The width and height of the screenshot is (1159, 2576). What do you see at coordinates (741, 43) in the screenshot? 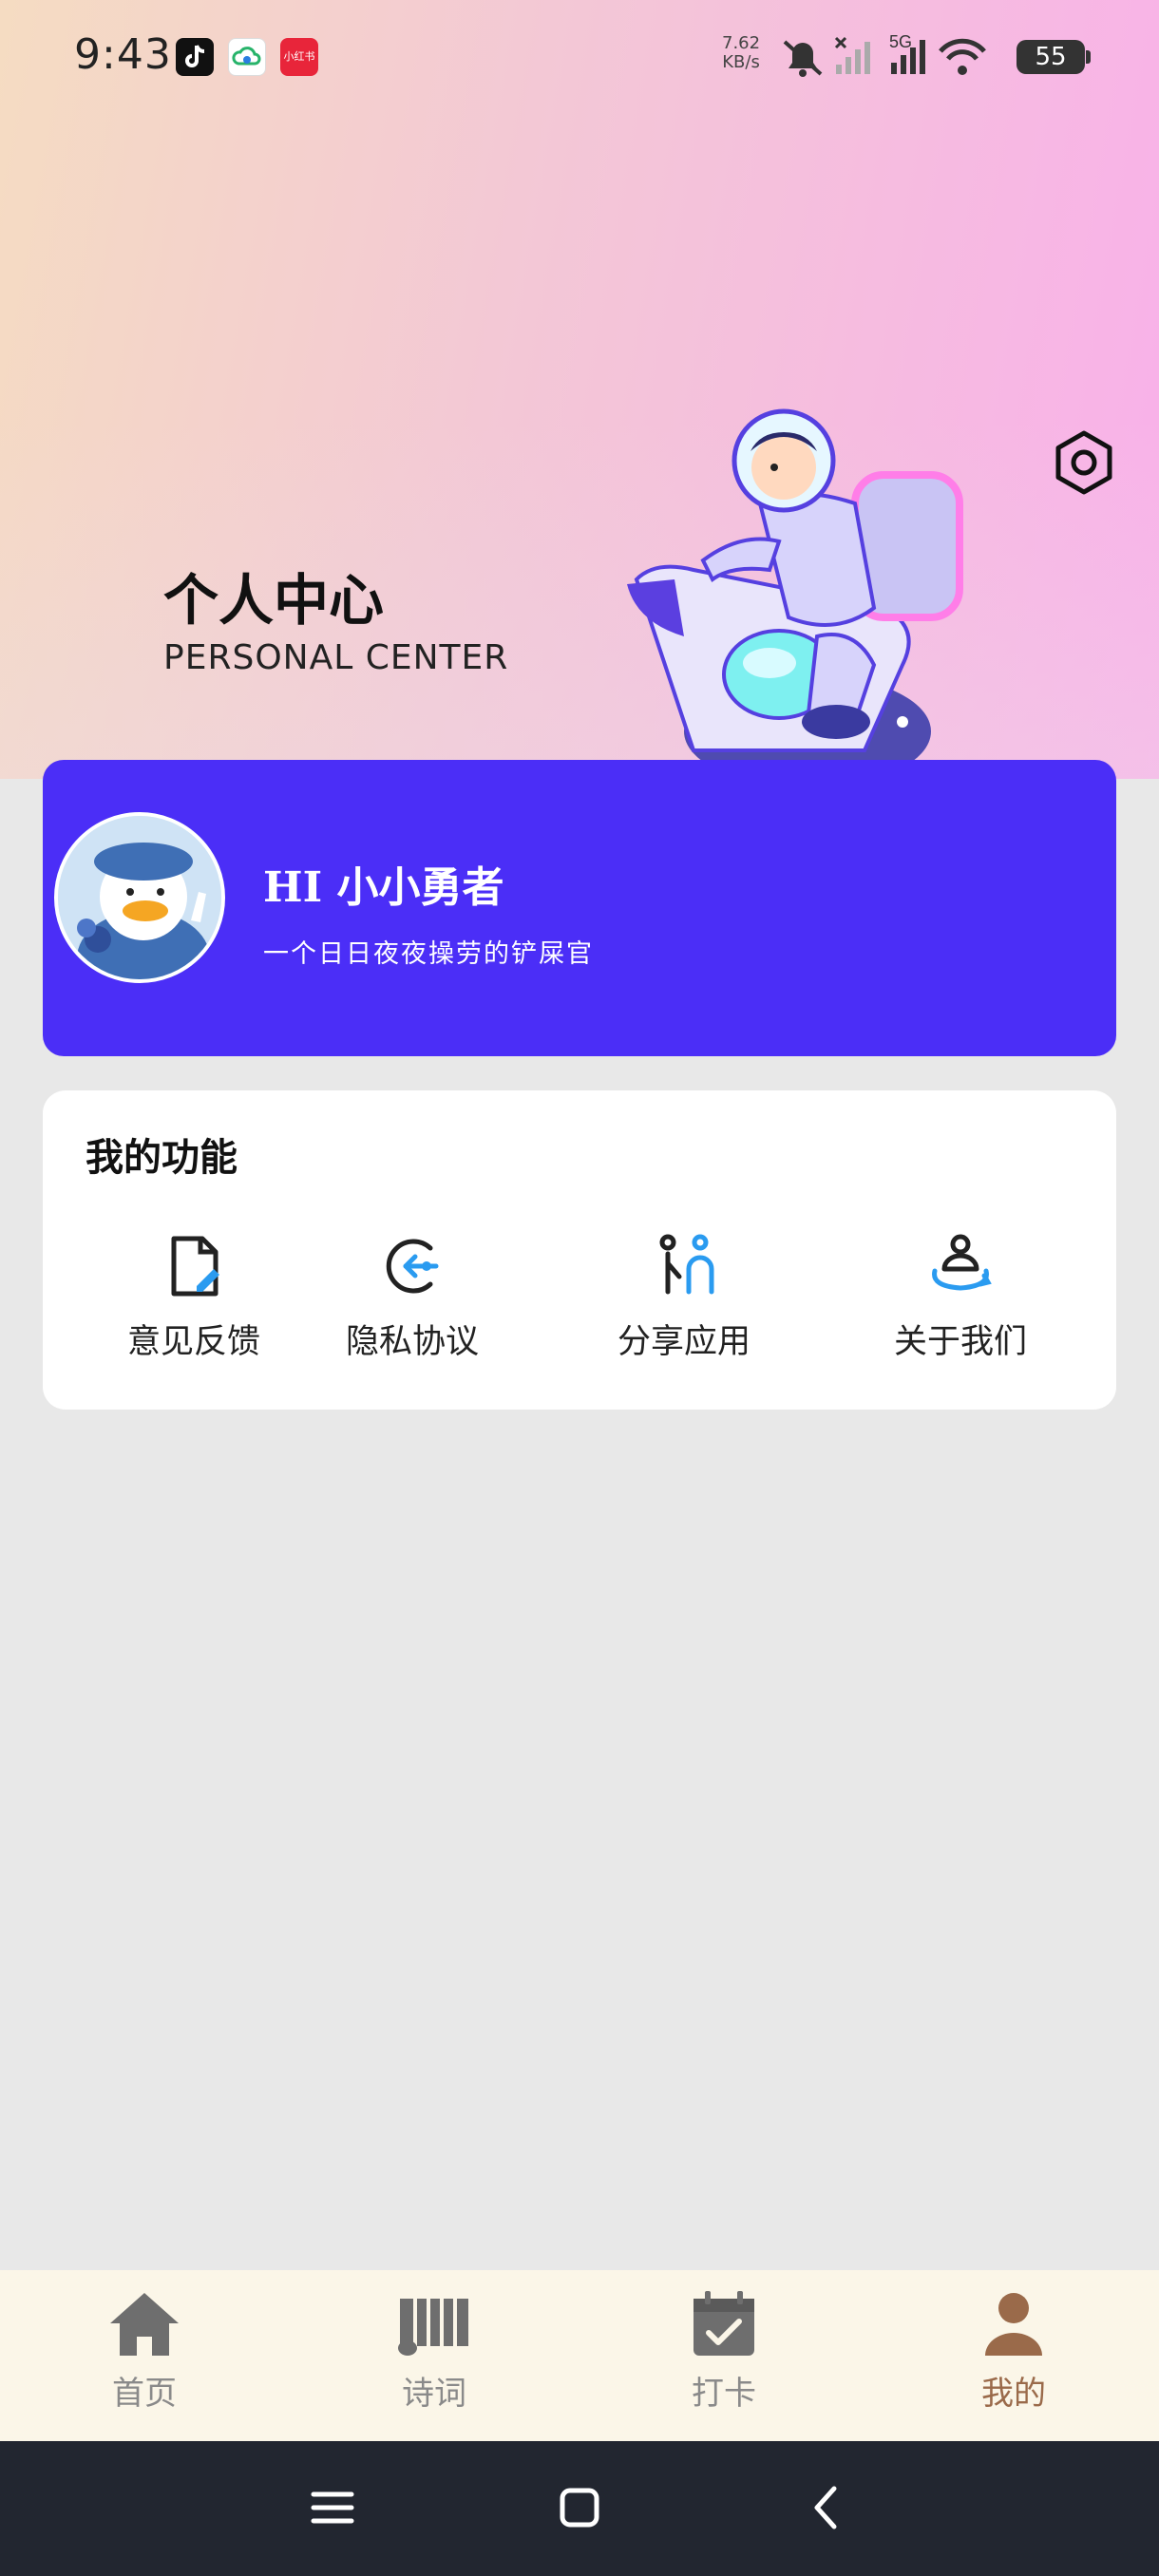
I see `net-speed-value: 7.62` at bounding box center [741, 43].